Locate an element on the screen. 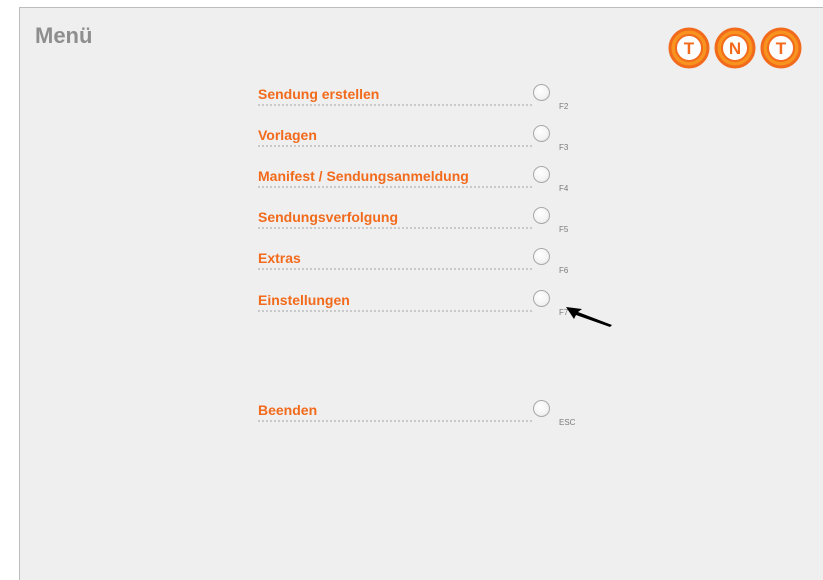  menu-item-extras: Extras F6 is located at coordinates (419, 264).